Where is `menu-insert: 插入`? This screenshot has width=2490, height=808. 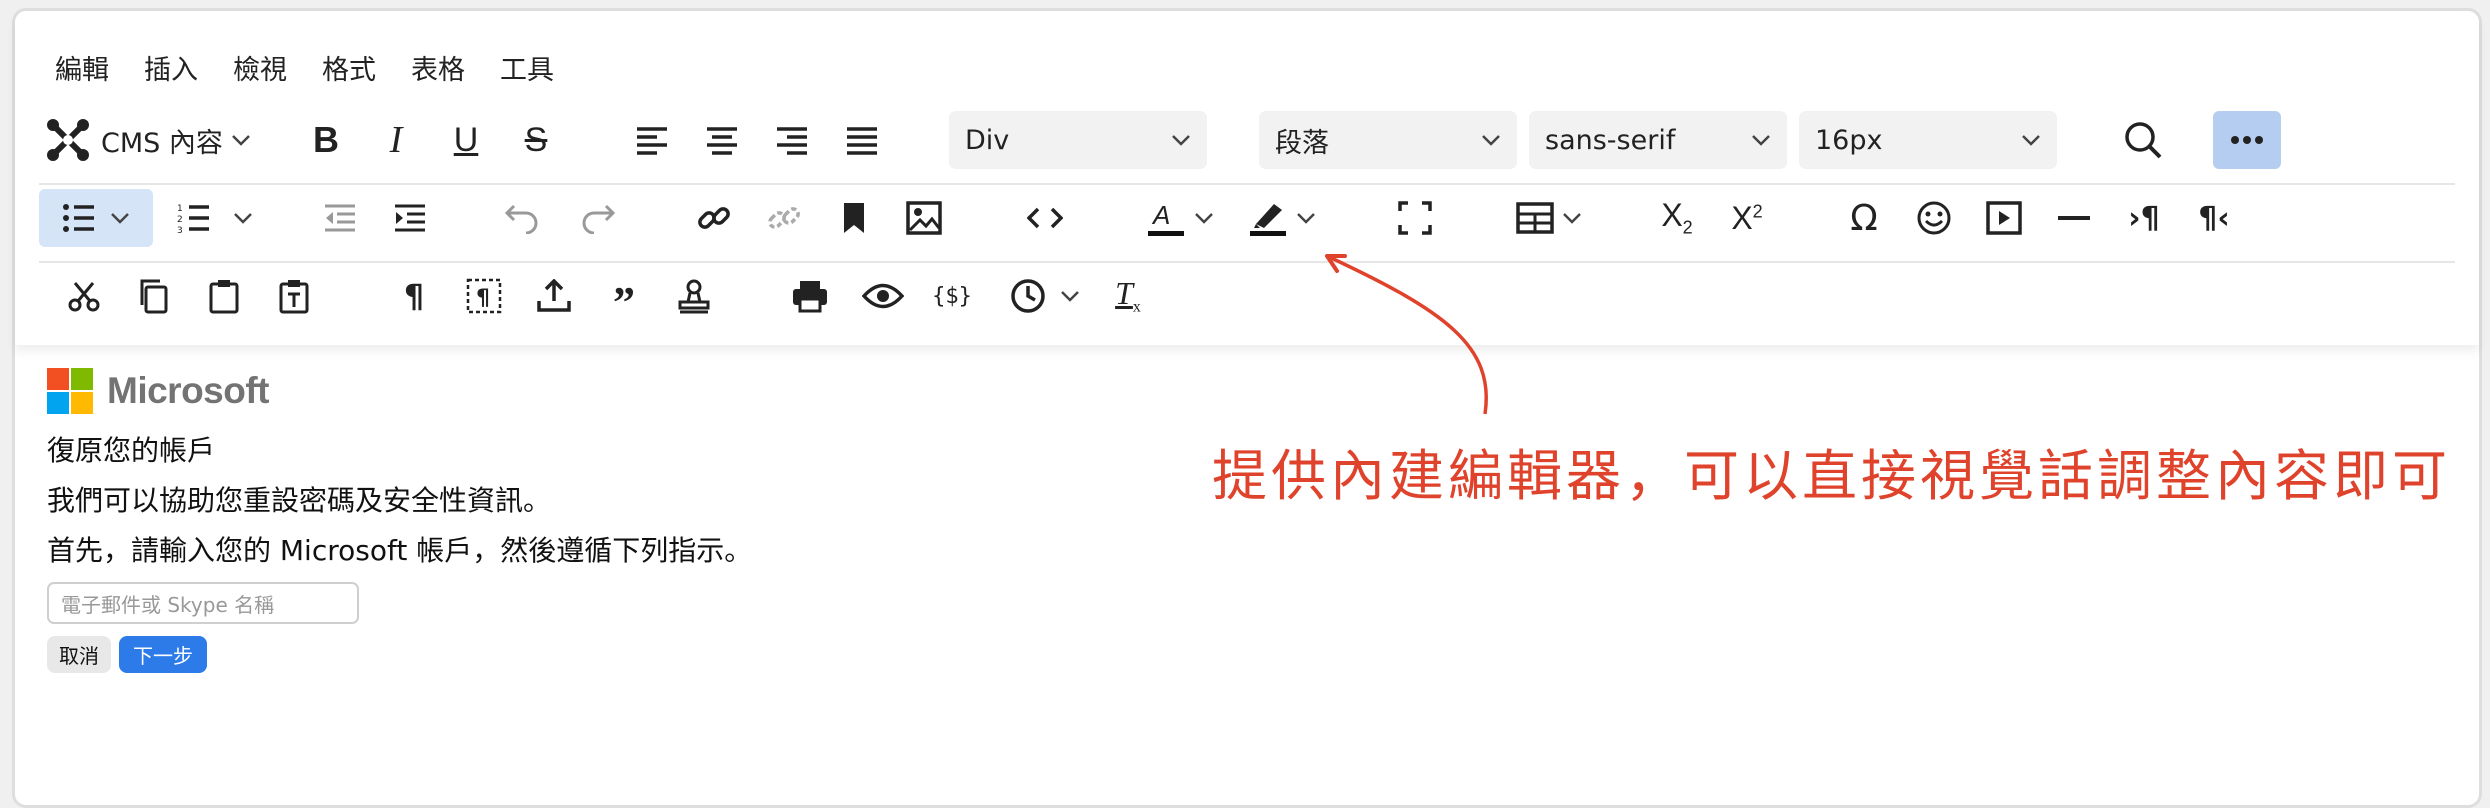 menu-insert: 插入 is located at coordinates (171, 67).